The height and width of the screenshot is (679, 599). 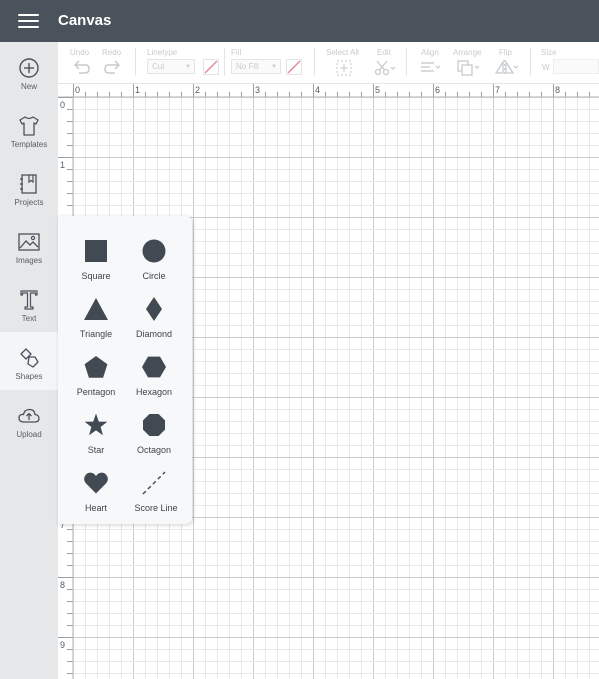 I want to click on select-all-label: Select All, so click(x=342, y=52).